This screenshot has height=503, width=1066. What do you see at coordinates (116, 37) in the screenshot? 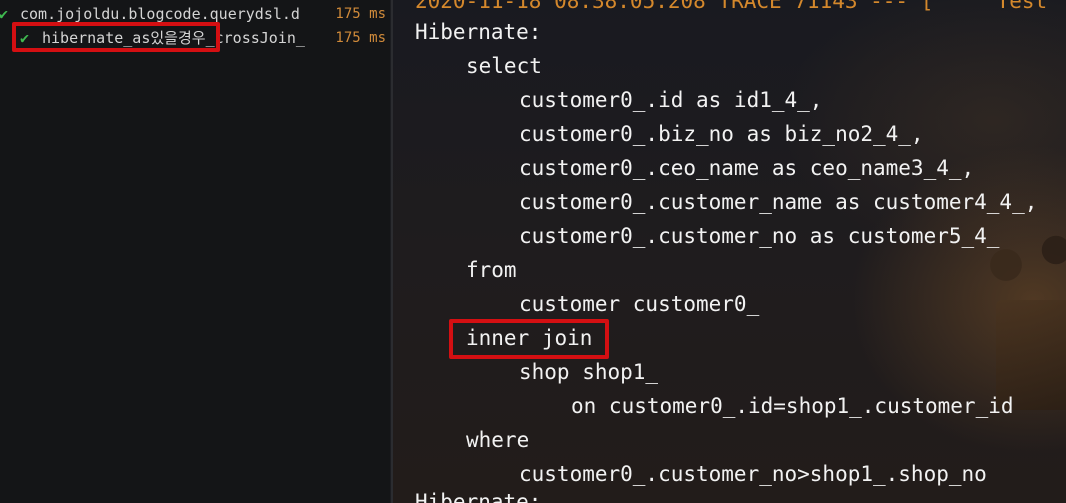
I see `highlight-box-test` at bounding box center [116, 37].